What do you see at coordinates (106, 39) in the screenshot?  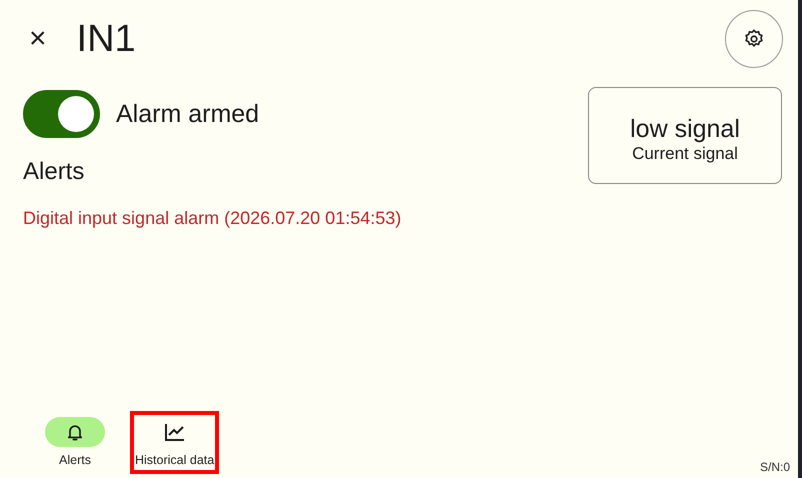 I see `page-title: IN1` at bounding box center [106, 39].